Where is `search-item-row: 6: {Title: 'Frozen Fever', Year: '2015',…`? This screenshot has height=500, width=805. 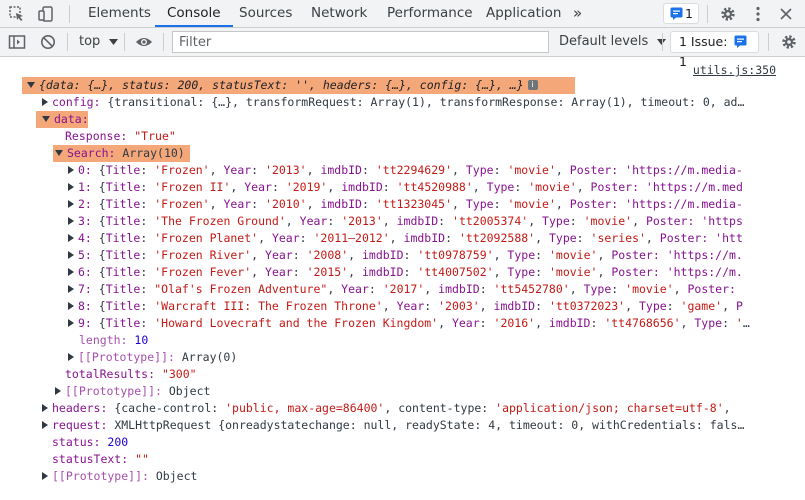
search-item-row: 6: {Title: 'Frozen Fever', Year: '2015',… is located at coordinates (402, 272).